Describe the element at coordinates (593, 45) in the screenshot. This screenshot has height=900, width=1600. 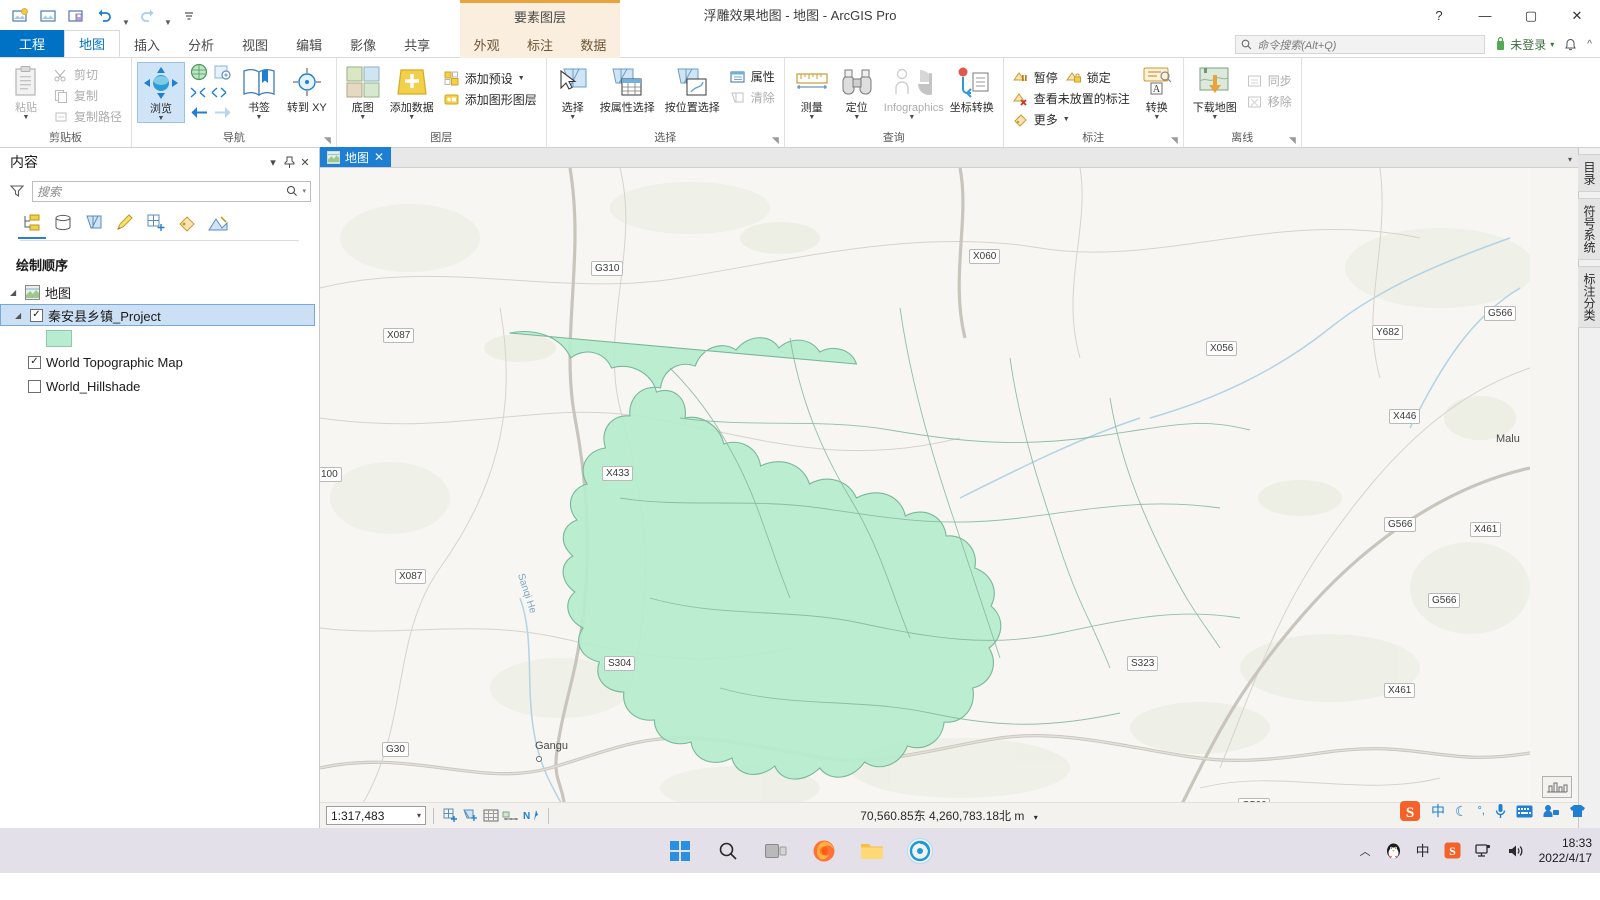
I see `ribbon-tab-data: 数据` at that location.